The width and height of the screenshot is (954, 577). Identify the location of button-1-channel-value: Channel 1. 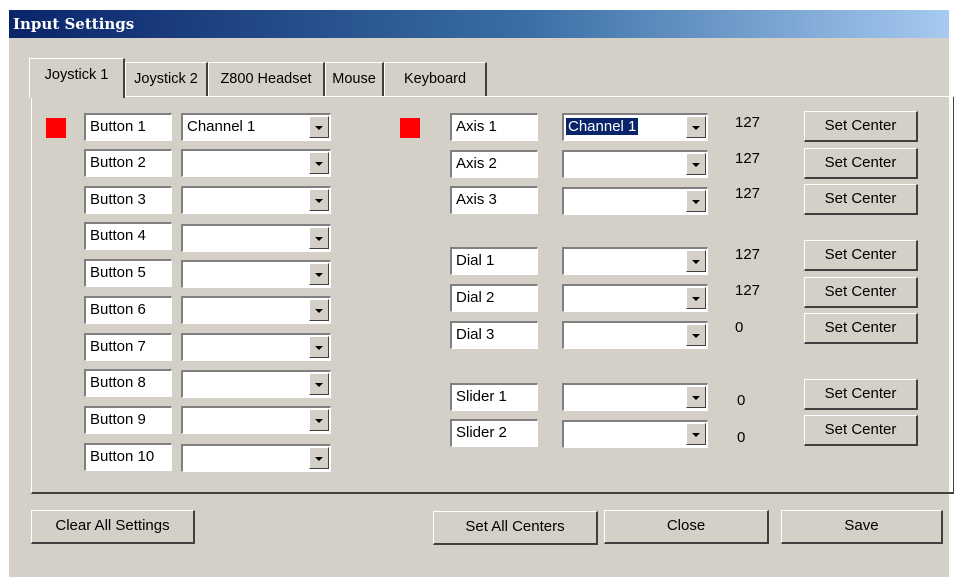
(221, 126).